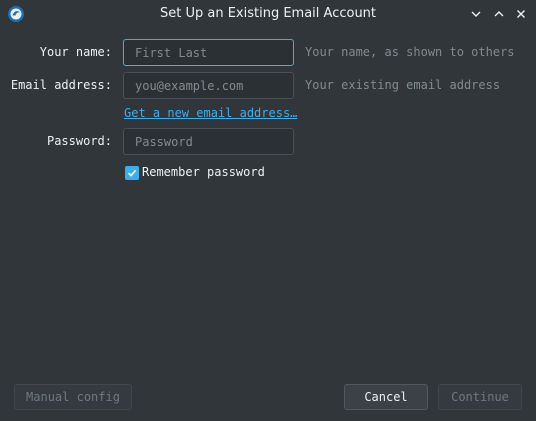  Describe the element at coordinates (521, 14) in the screenshot. I see `close-icon` at that location.